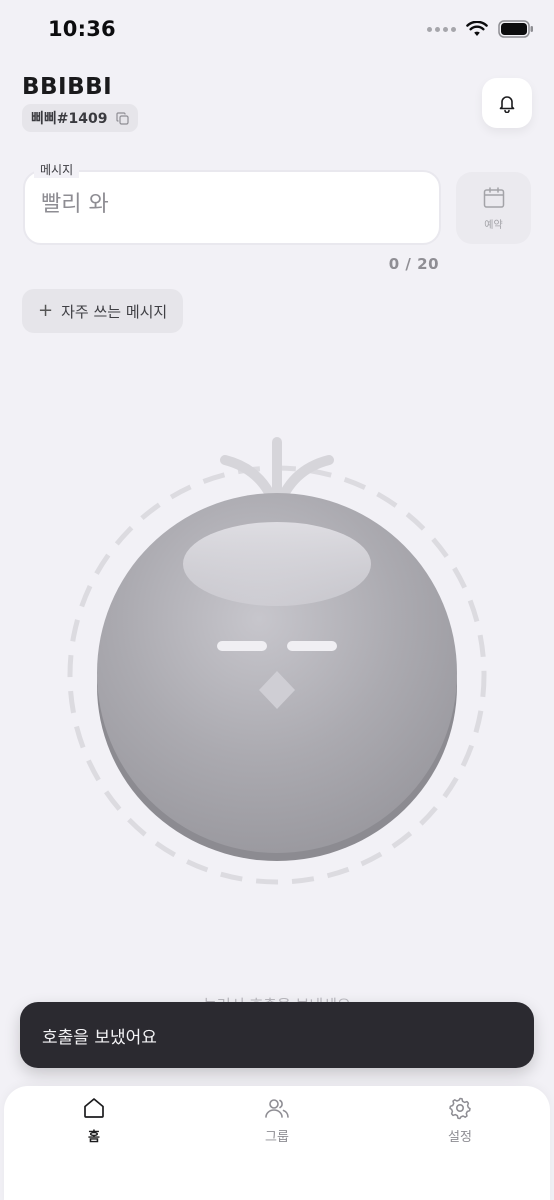  Describe the element at coordinates (67, 87) in the screenshot. I see `app-title: BBIBBI` at that location.